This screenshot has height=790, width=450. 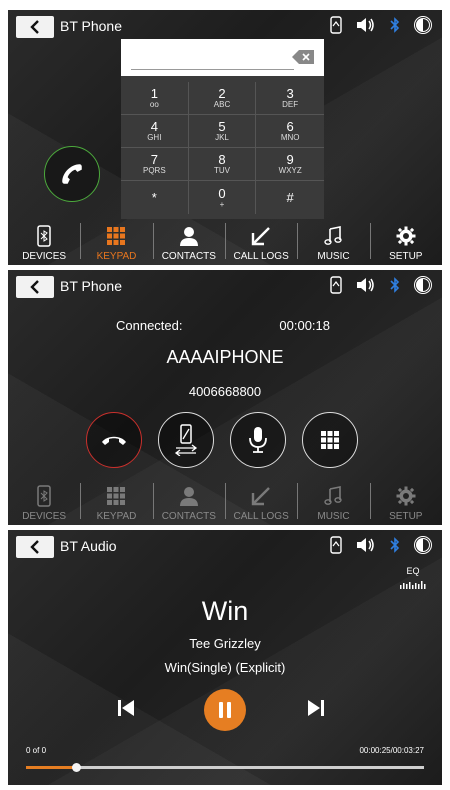 I want to click on handset-icon, so click(x=72, y=174).